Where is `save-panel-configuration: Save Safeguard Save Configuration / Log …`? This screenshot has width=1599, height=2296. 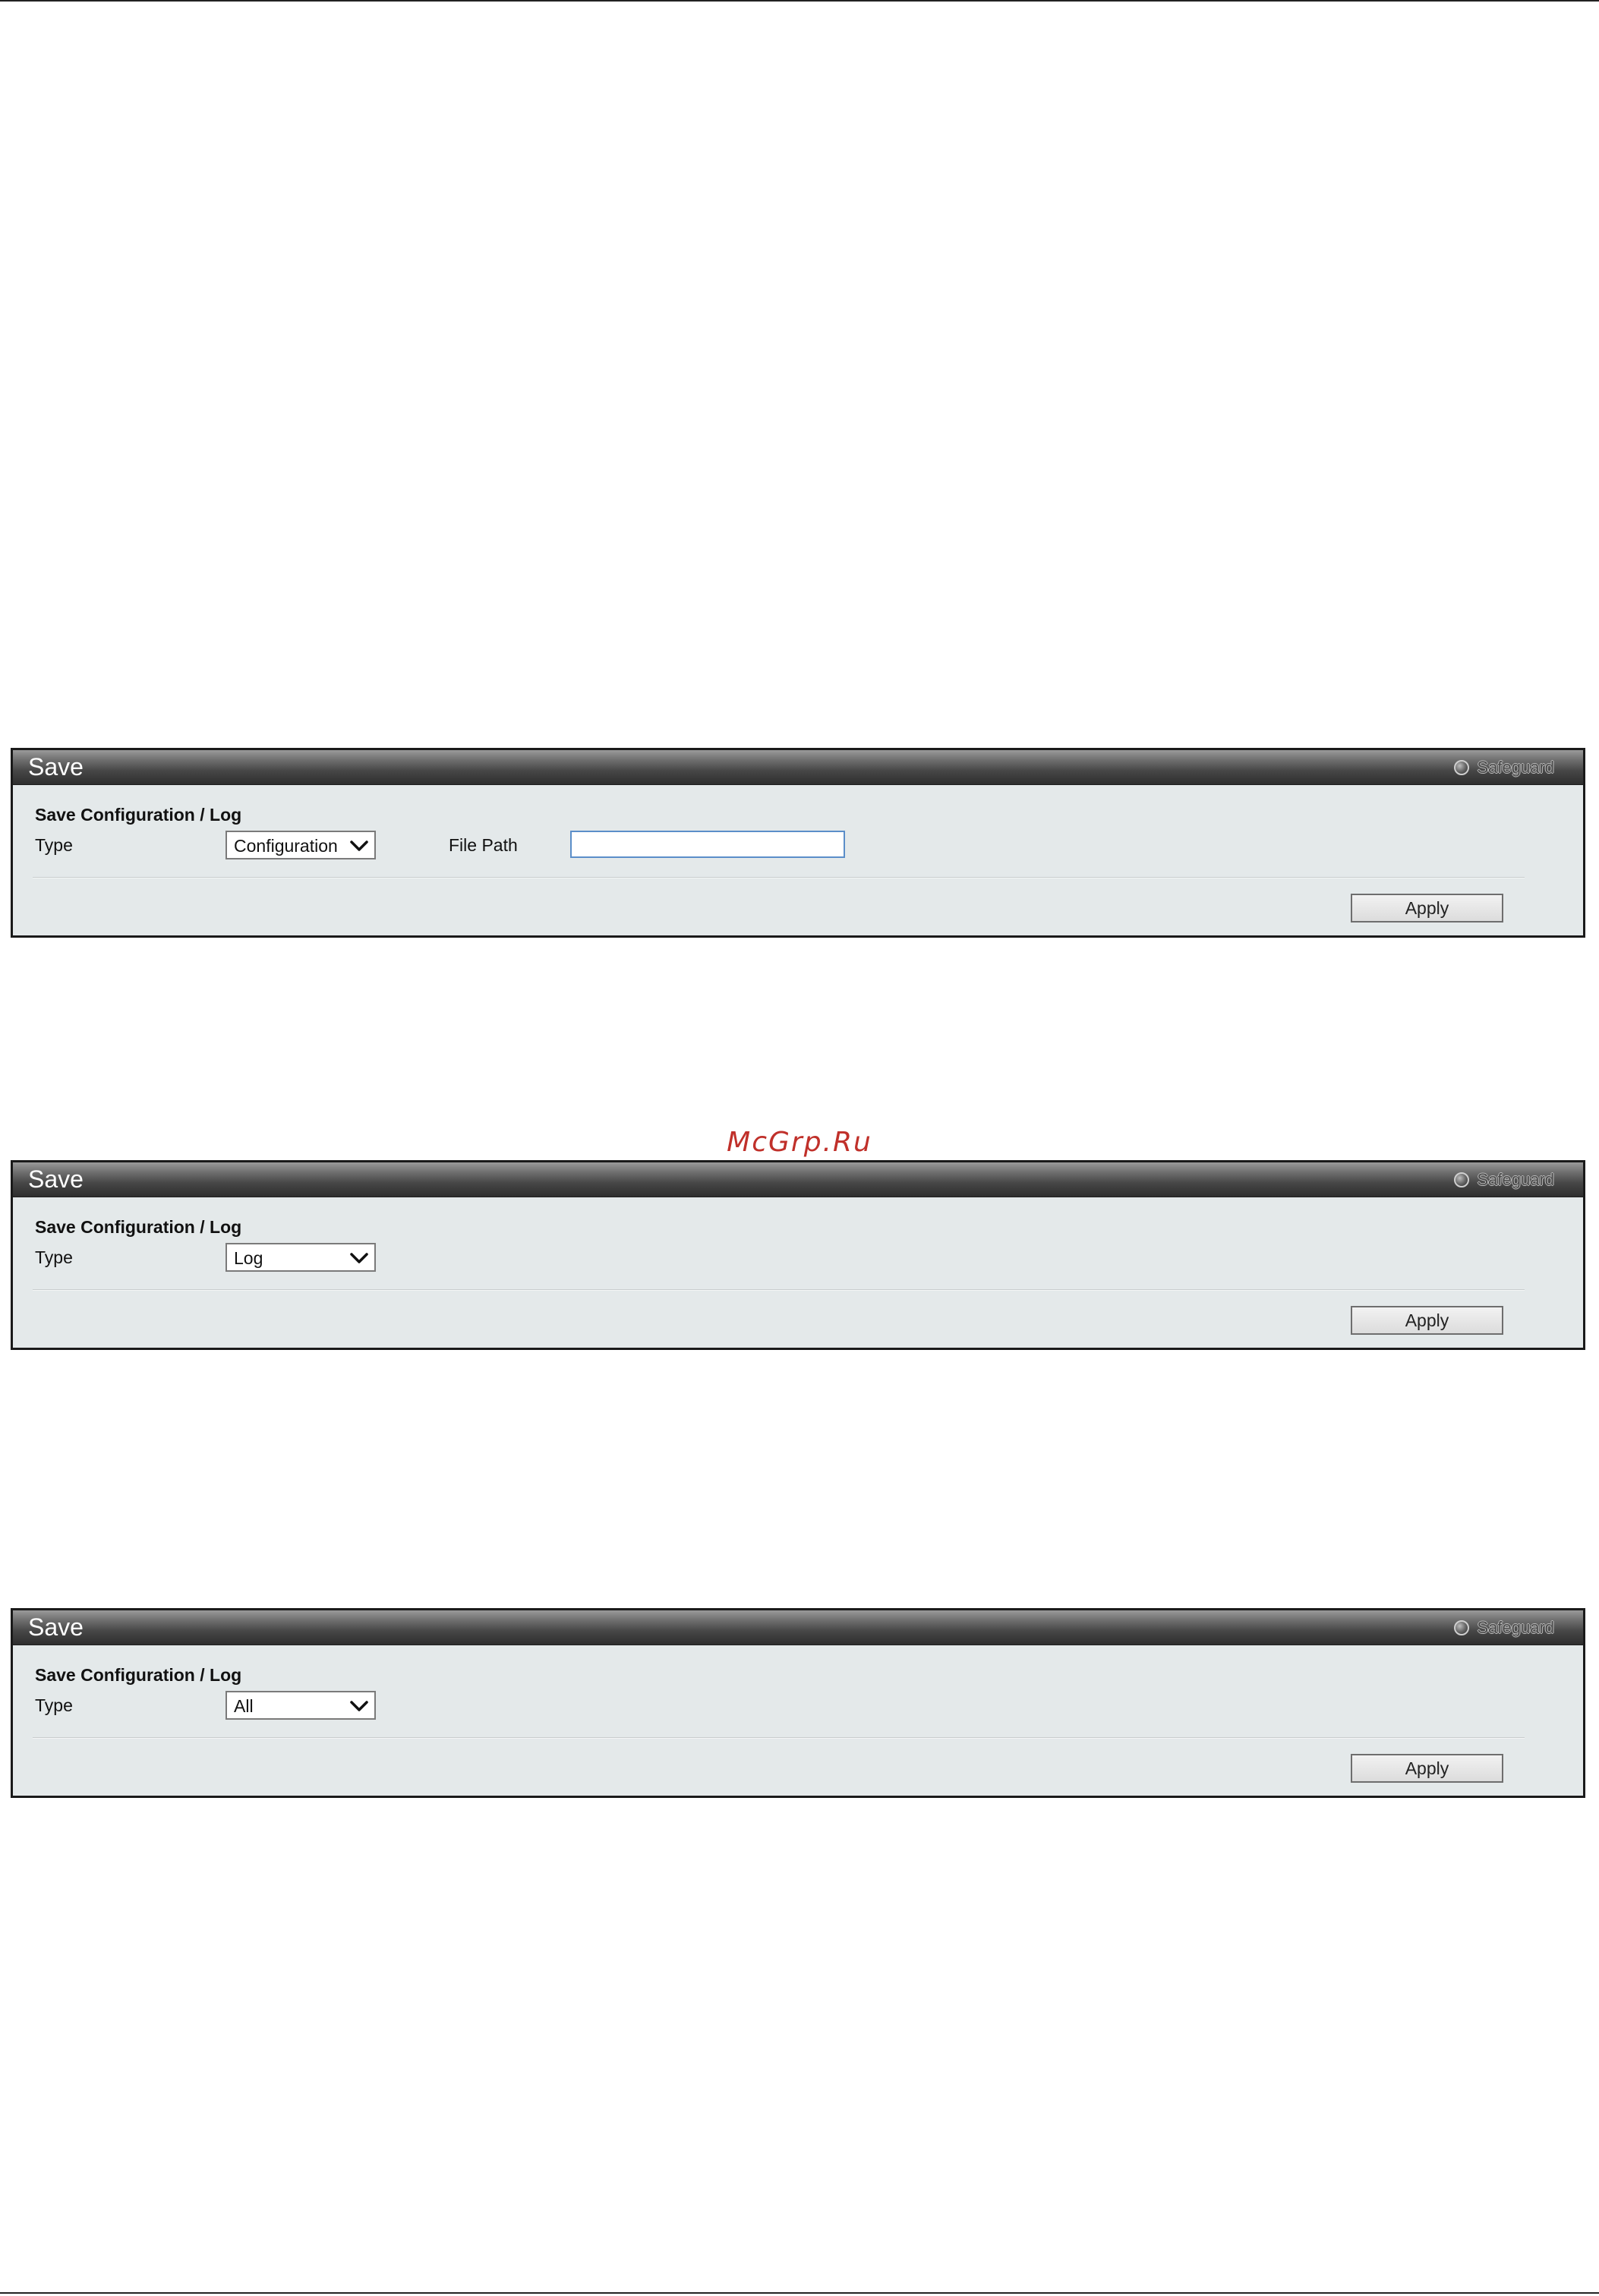 save-panel-configuration: Save Safeguard Save Configuration / Log … is located at coordinates (798, 843).